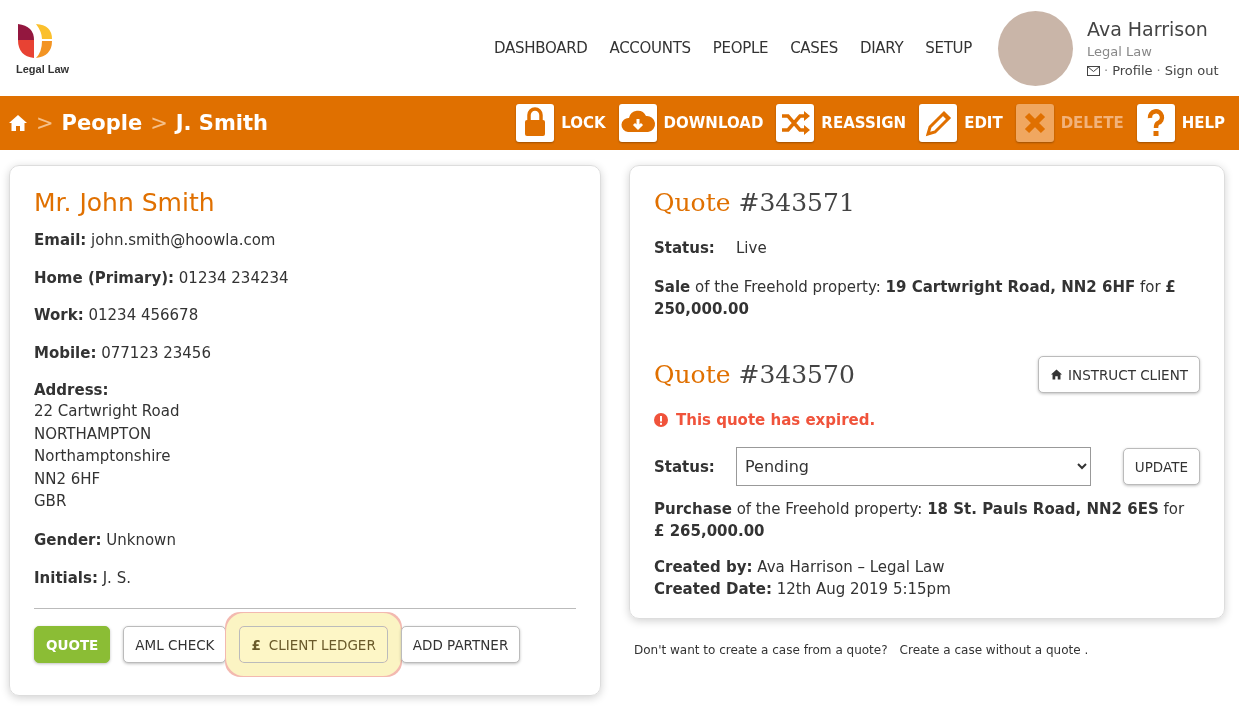 The image size is (1239, 709). What do you see at coordinates (994, 650) in the screenshot?
I see `create-case-link: Create a case without a quote .` at bounding box center [994, 650].